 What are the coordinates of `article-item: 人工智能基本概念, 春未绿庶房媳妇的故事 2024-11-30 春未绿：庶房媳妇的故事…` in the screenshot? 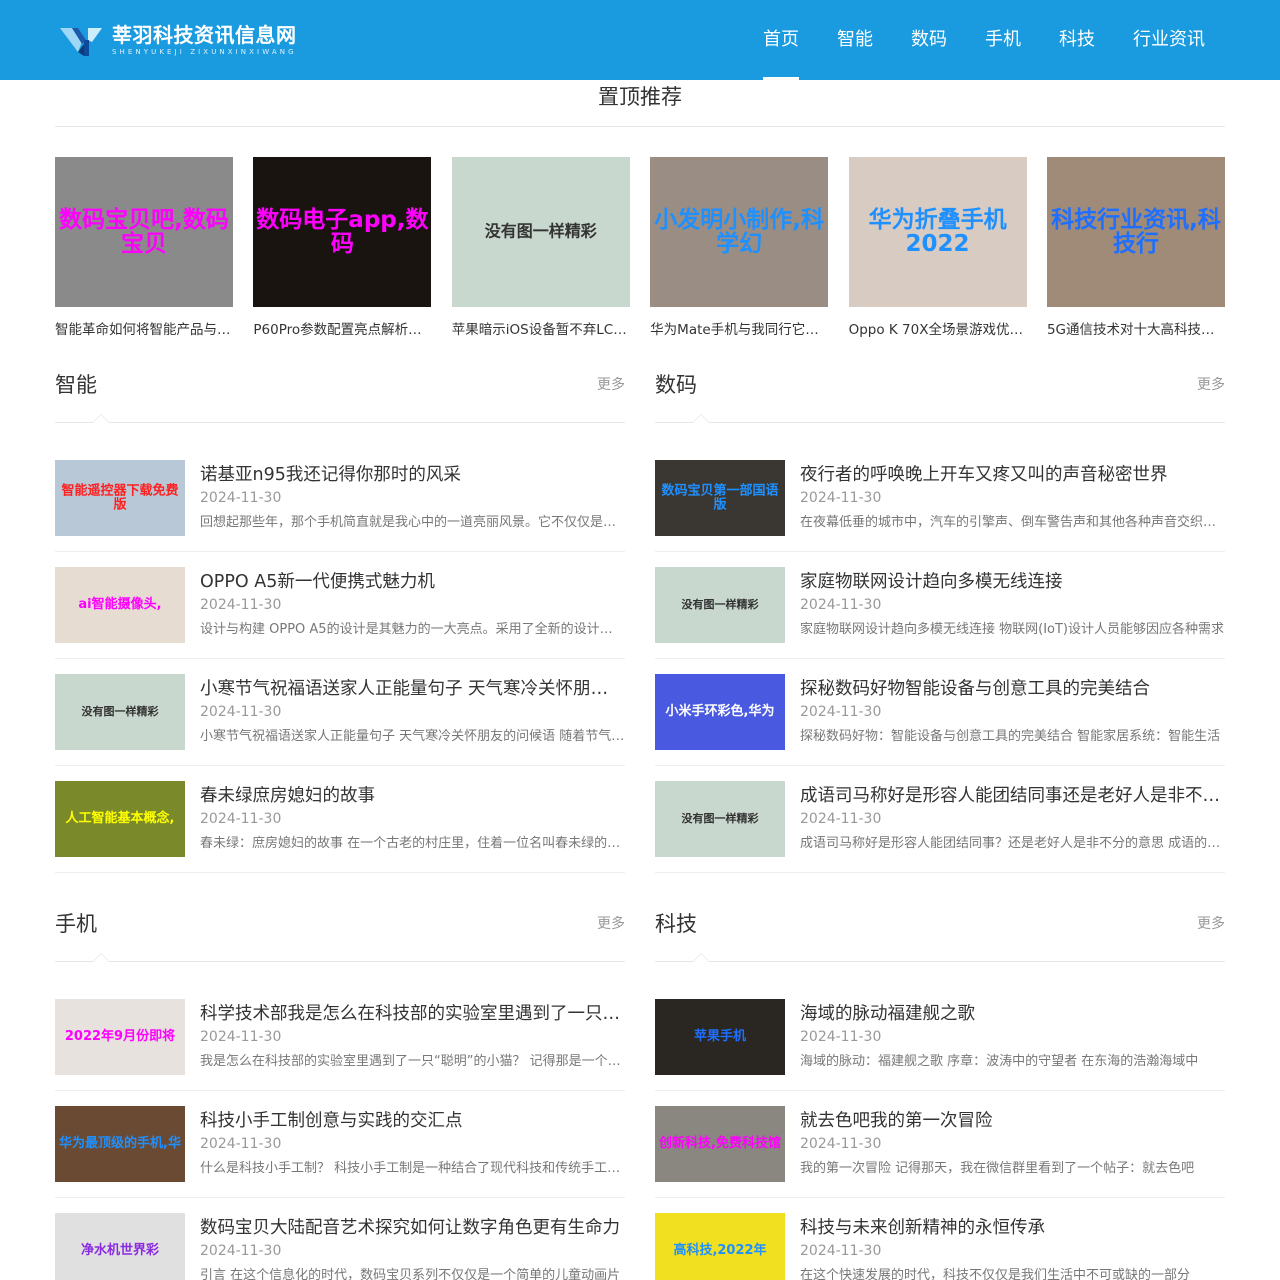 It's located at (340, 819).